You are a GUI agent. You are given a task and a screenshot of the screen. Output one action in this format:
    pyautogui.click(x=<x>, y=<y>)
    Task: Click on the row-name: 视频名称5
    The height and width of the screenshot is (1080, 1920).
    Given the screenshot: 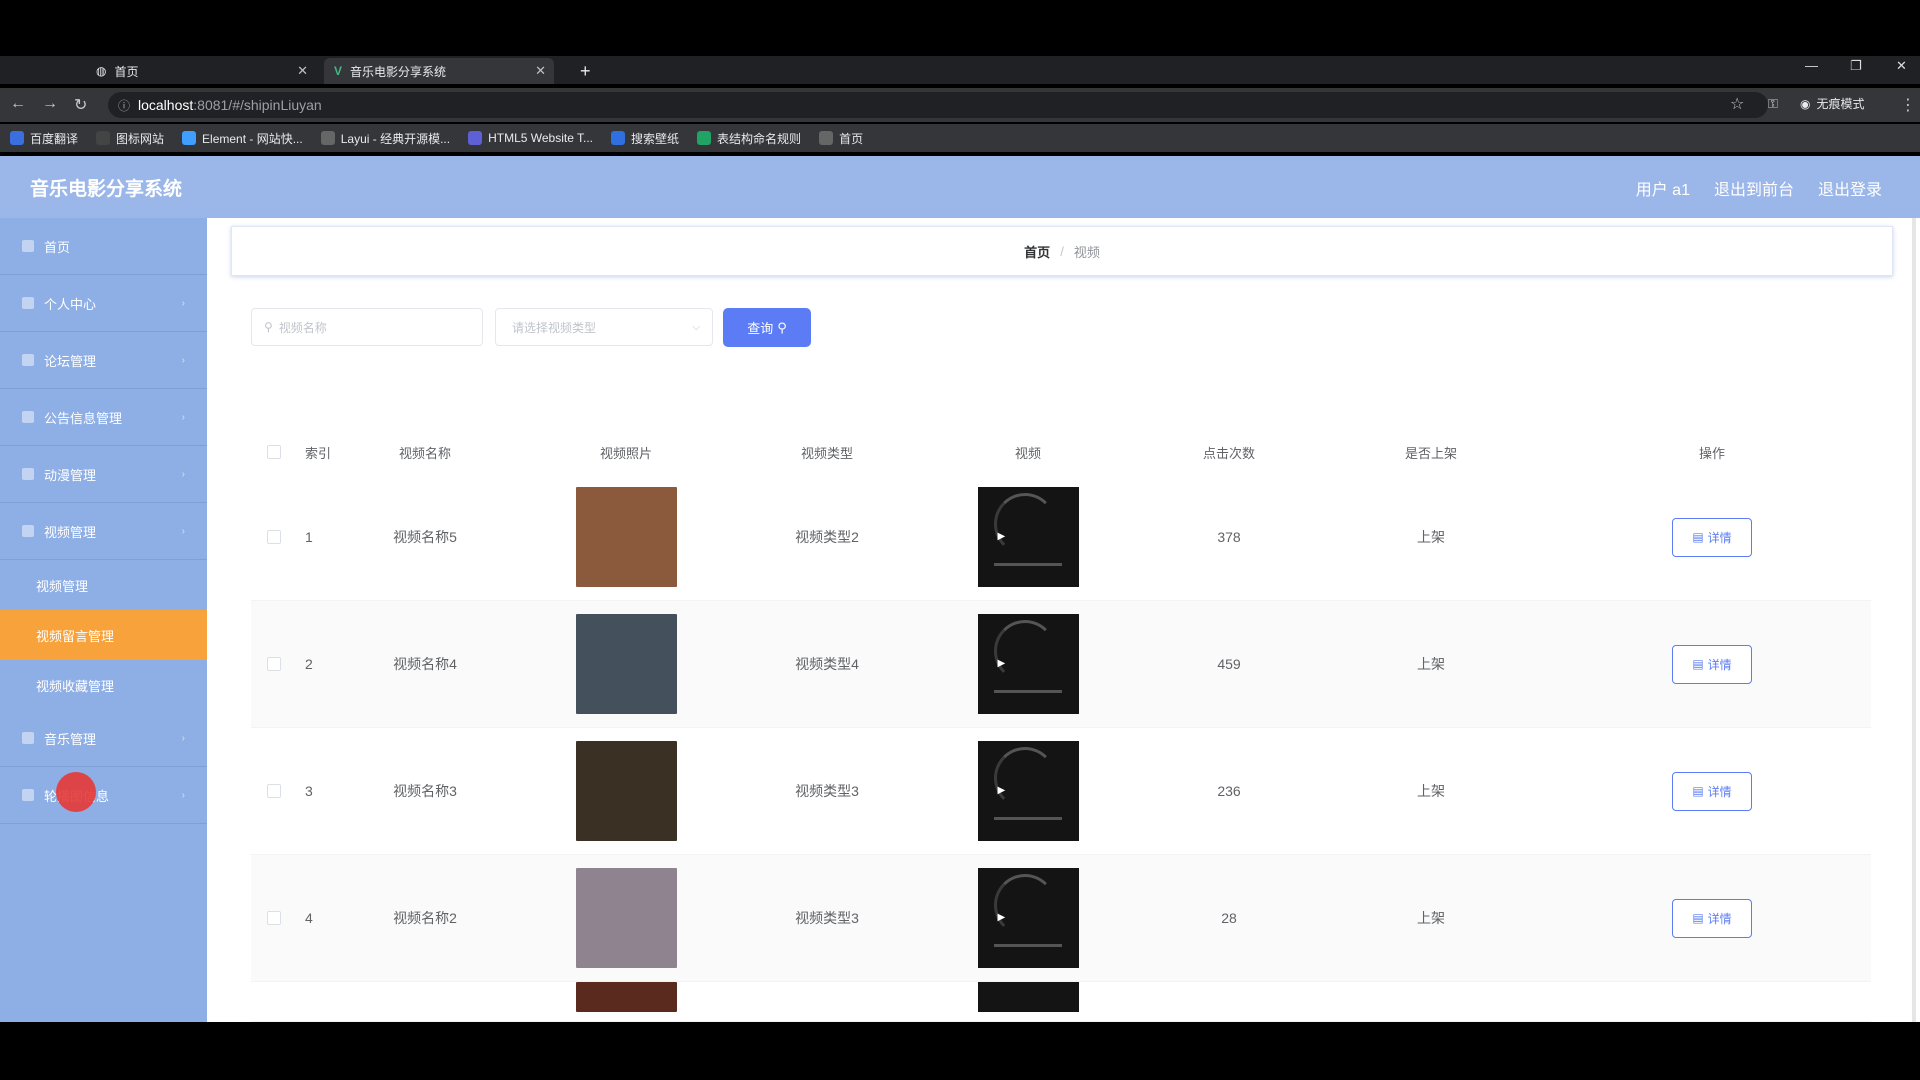 What is the action you would take?
    pyautogui.click(x=425, y=537)
    